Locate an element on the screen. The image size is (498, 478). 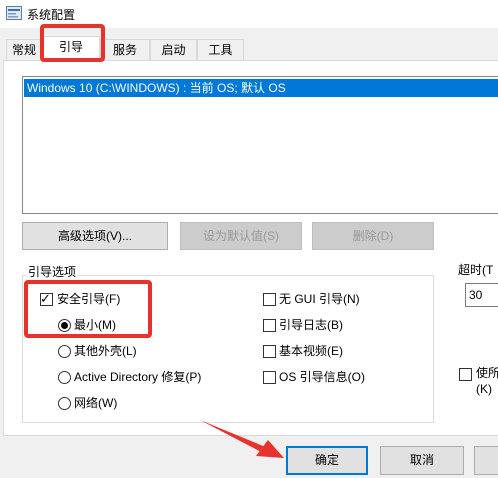
tab-tools: 工具 is located at coordinates (220, 50).